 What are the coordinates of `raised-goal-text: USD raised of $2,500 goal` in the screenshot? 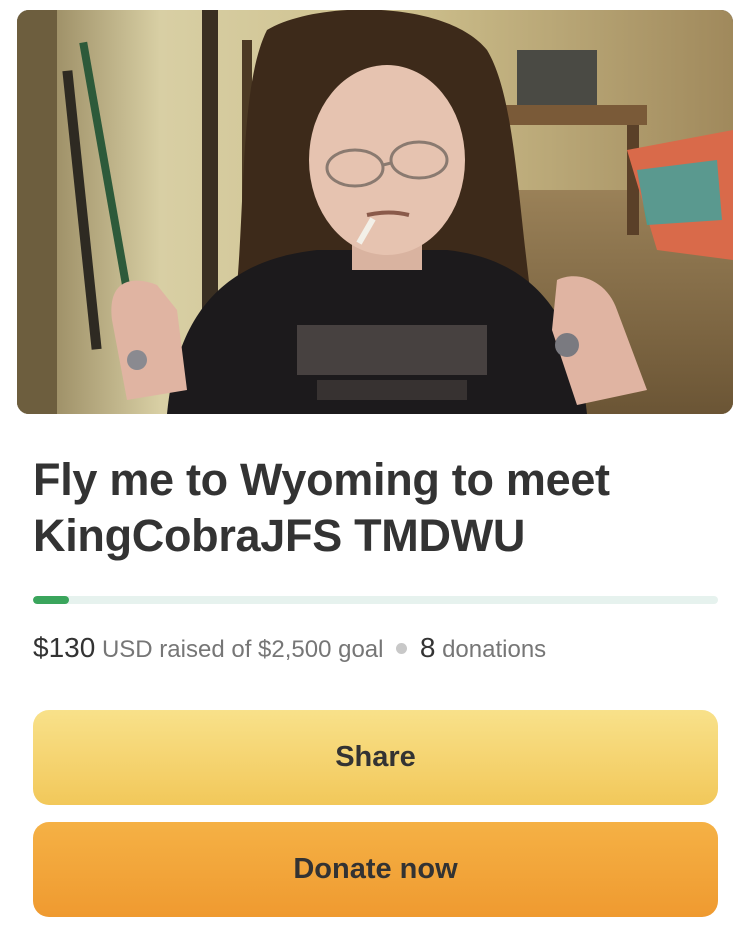 It's located at (242, 649).